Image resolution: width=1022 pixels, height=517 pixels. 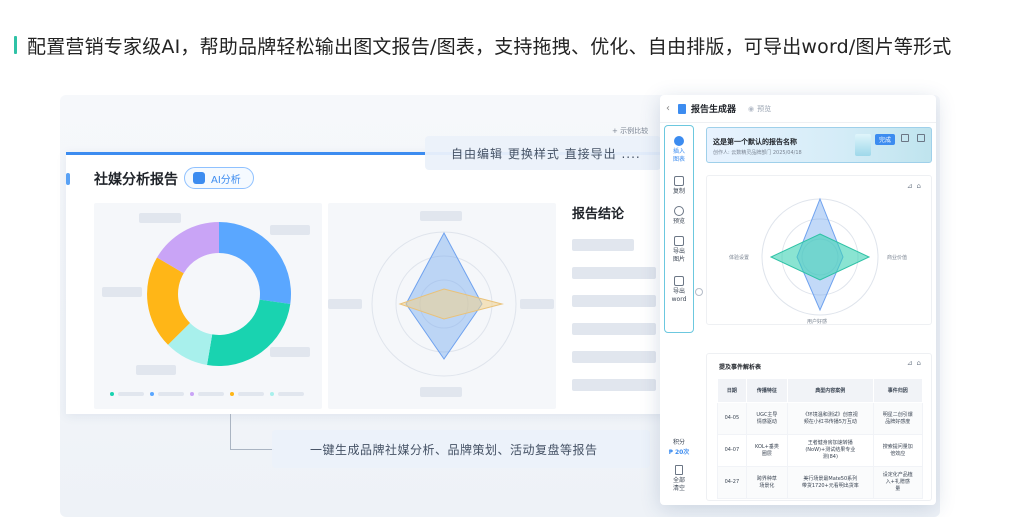 I want to click on accent-bar, so click(x=15, y=45).